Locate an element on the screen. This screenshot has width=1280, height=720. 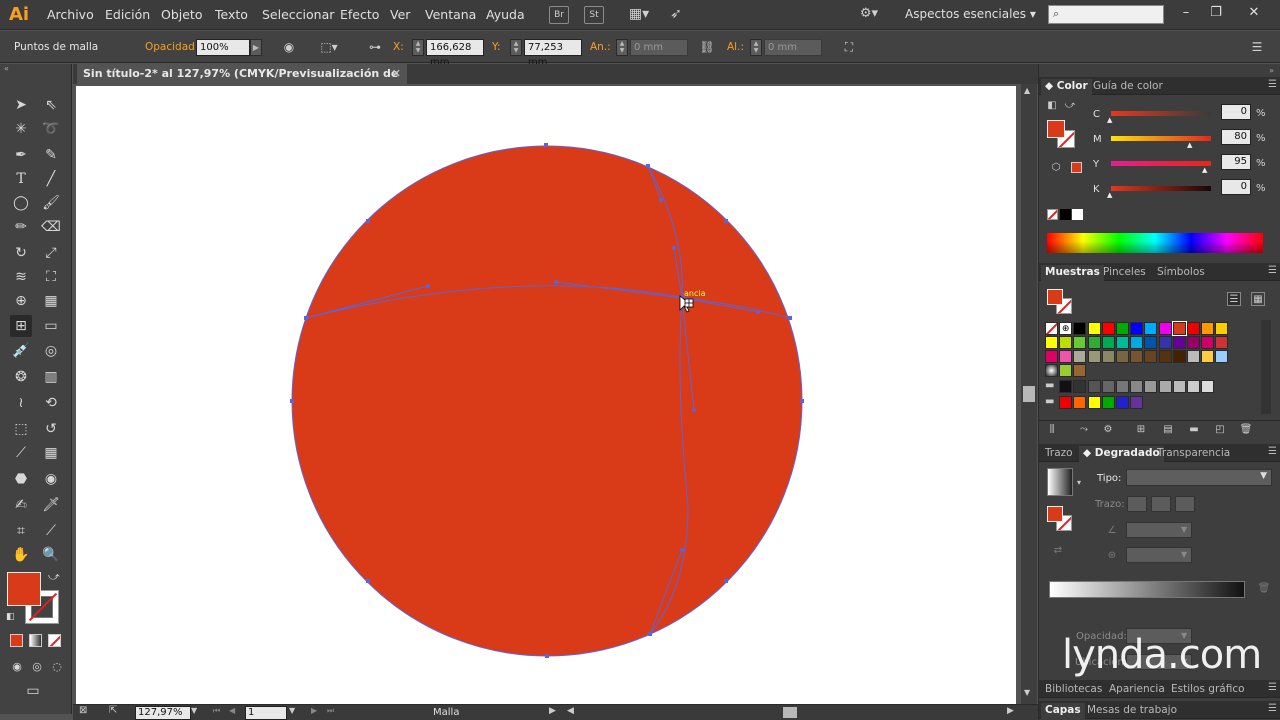
next-artboard-icon: ▶ is located at coordinates (314, 710).